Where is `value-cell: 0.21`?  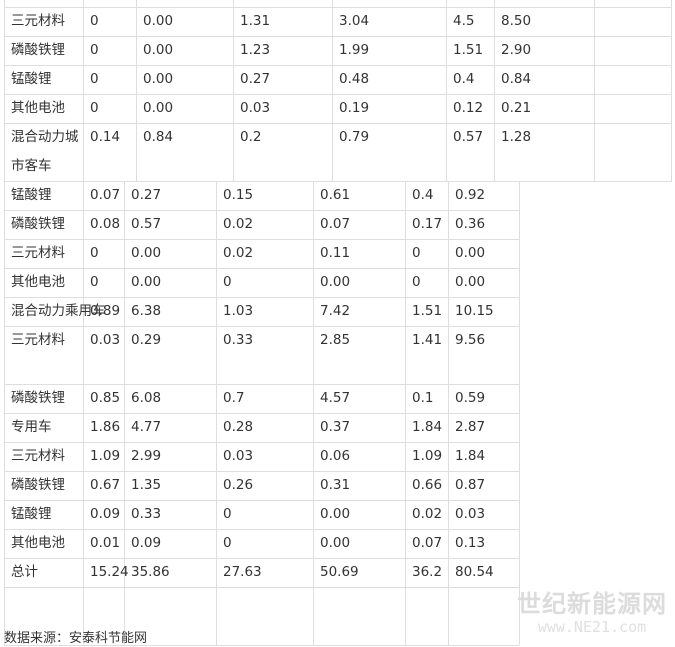 value-cell: 0.21 is located at coordinates (516, 108).